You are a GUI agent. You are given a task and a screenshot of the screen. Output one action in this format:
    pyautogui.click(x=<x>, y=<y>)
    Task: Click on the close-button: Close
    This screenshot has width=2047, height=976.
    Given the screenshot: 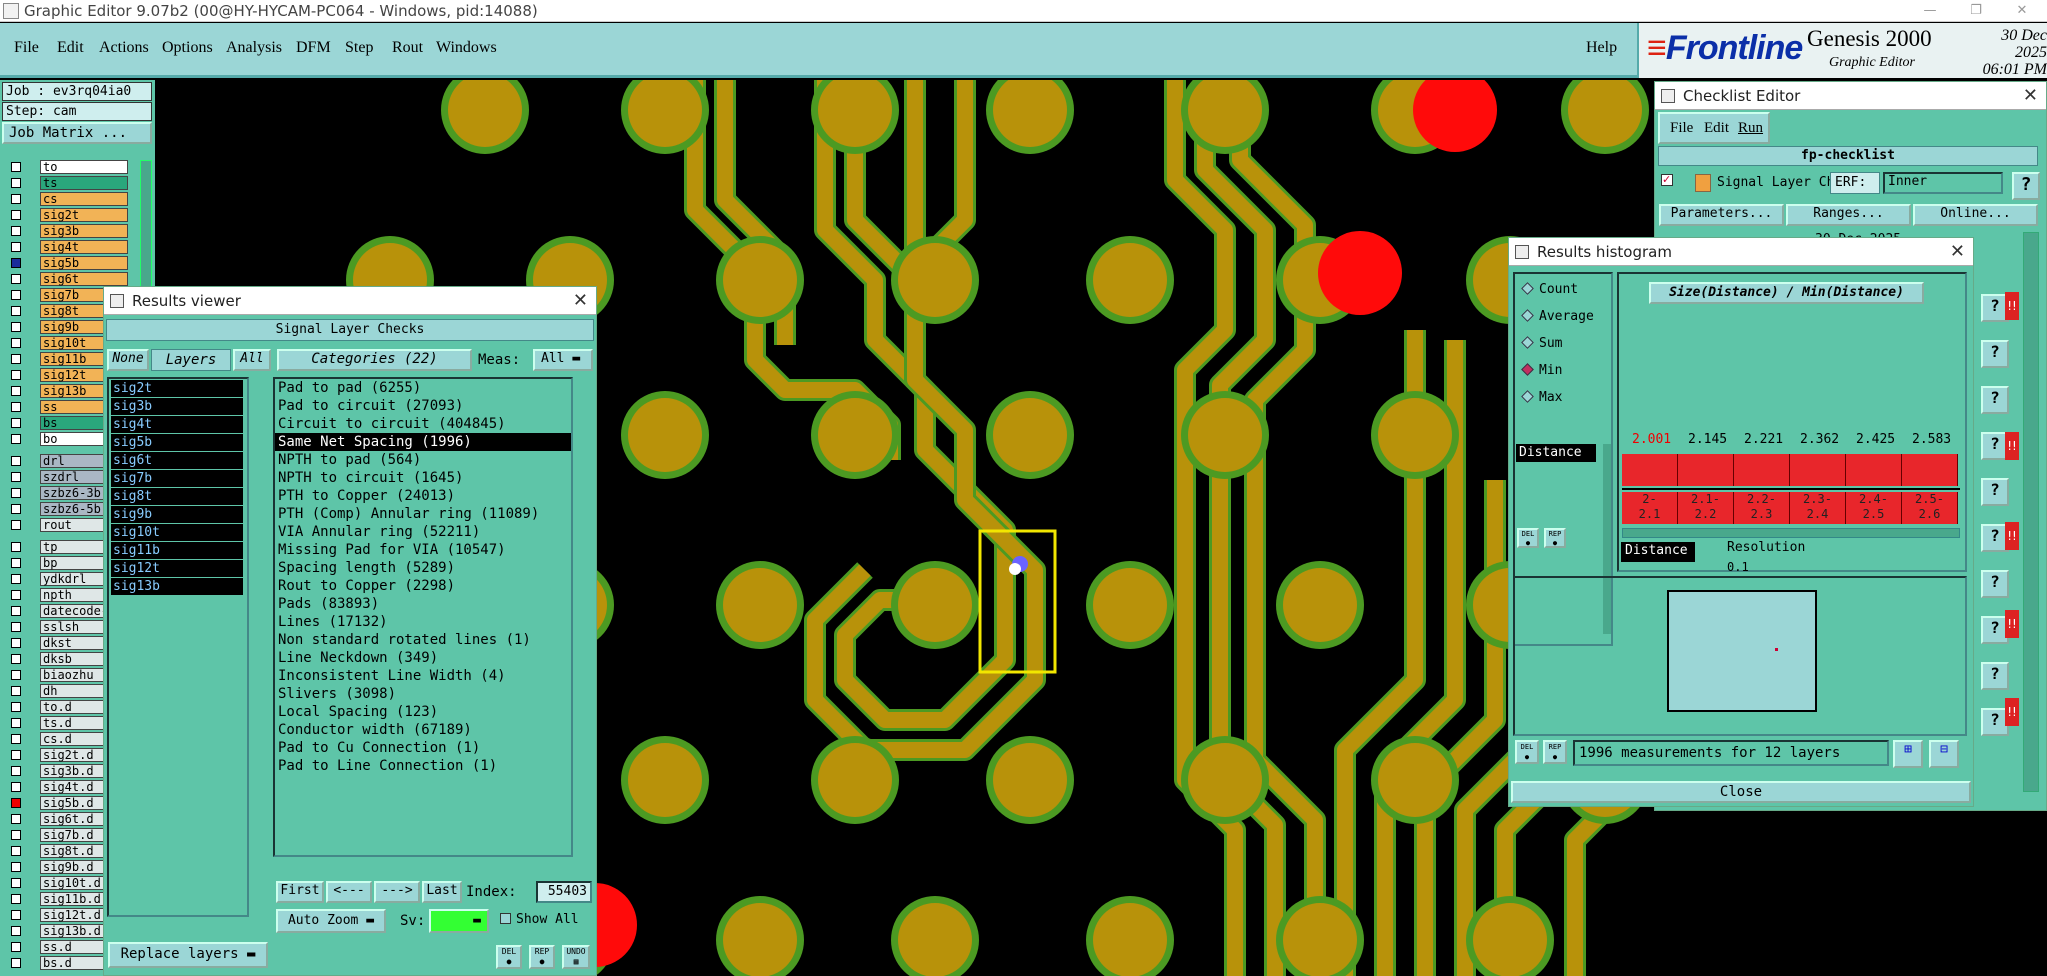 What is the action you would take?
    pyautogui.click(x=1741, y=792)
    